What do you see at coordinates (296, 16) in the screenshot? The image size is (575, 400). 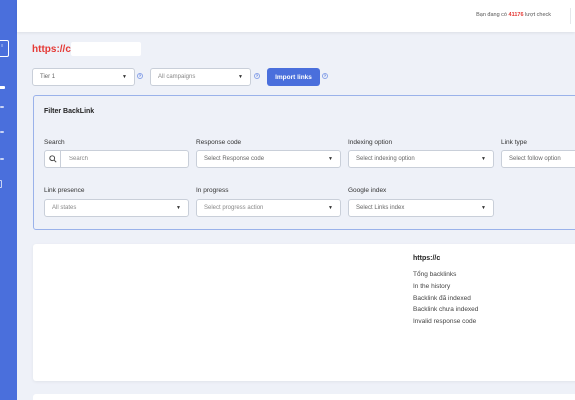 I see `top-bar: Bạn đang có 41176 lượt check` at bounding box center [296, 16].